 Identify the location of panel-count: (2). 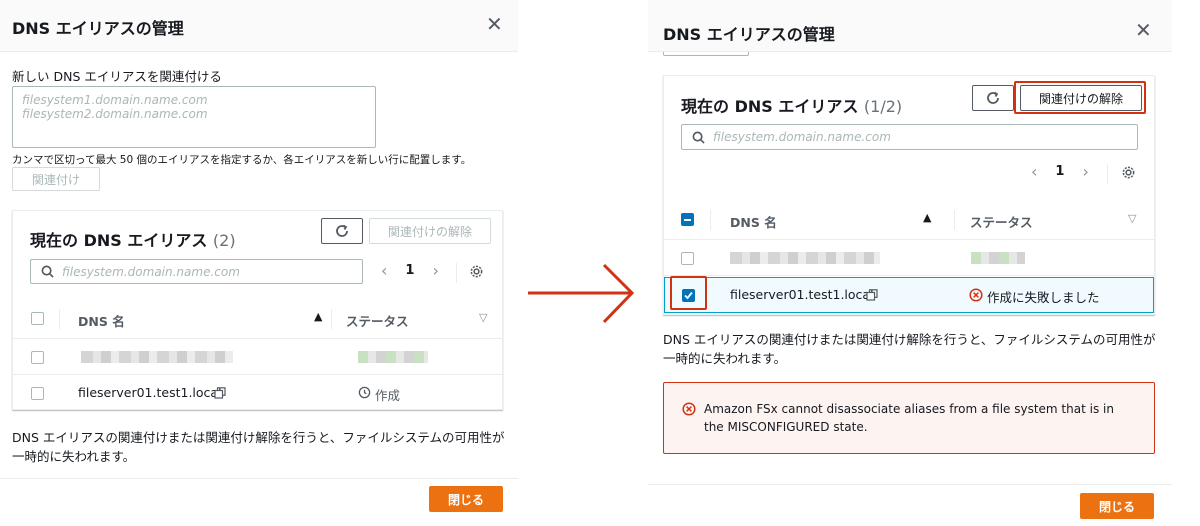
(224, 240).